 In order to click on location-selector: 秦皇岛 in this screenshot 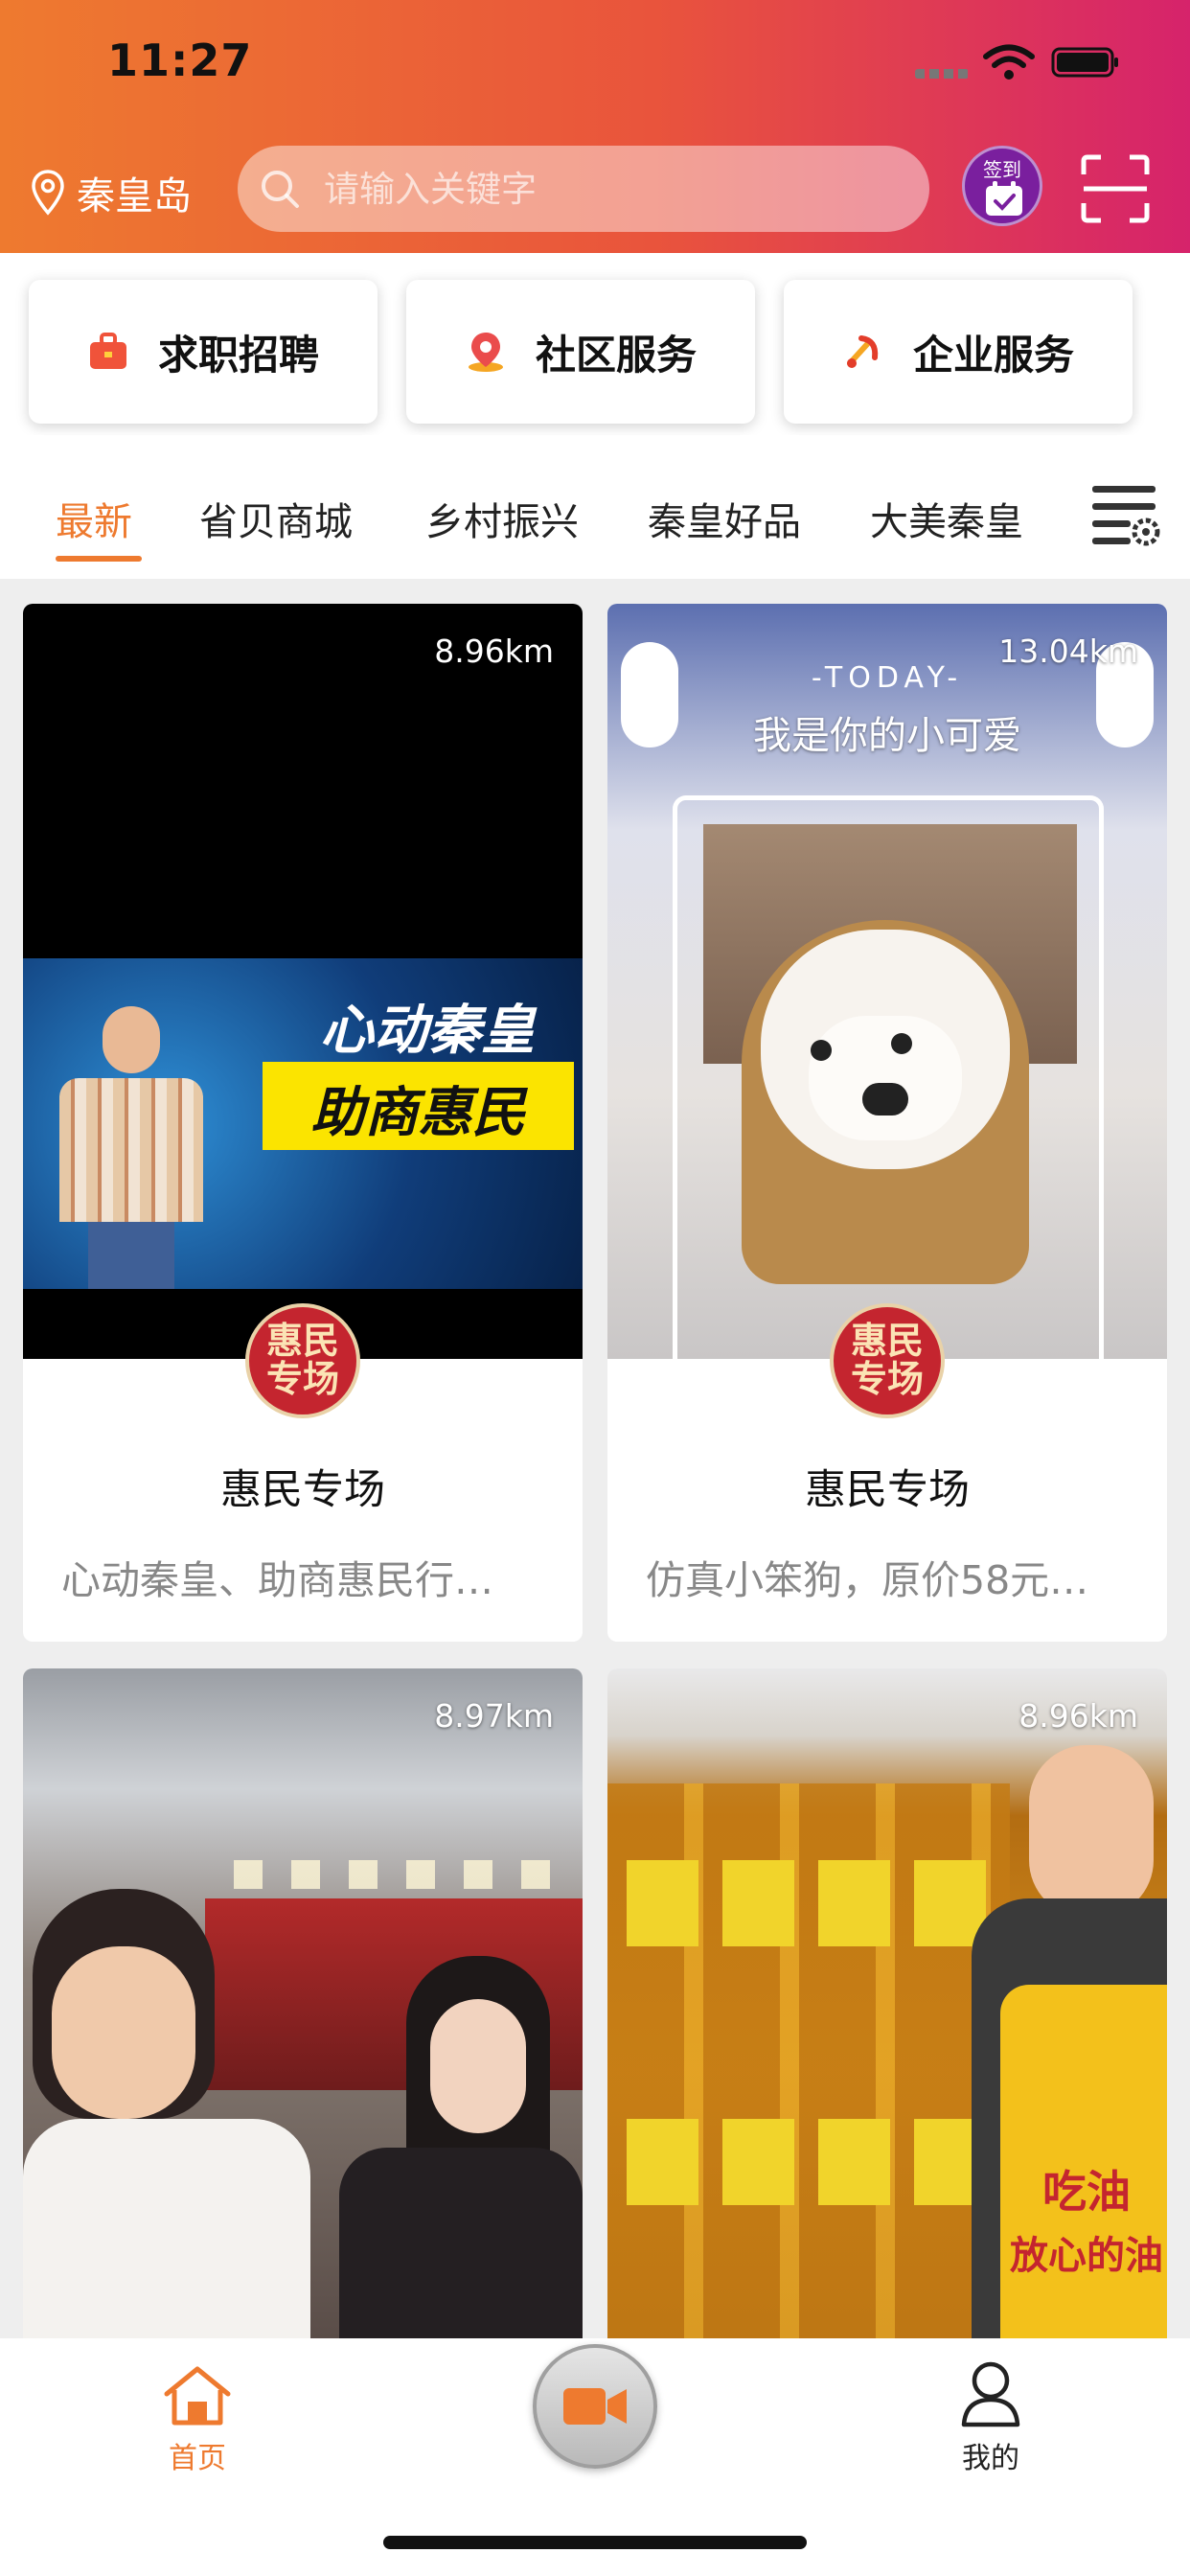, I will do `click(111, 193)`.